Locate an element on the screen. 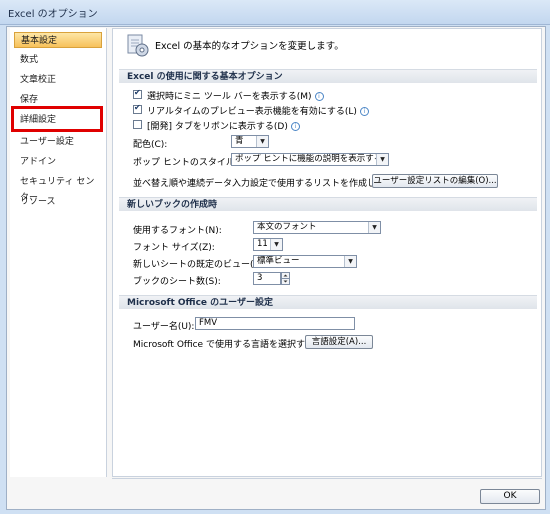 This screenshot has height=514, width=550. user-name-label: ユーザー名(U): is located at coordinates (164, 327).